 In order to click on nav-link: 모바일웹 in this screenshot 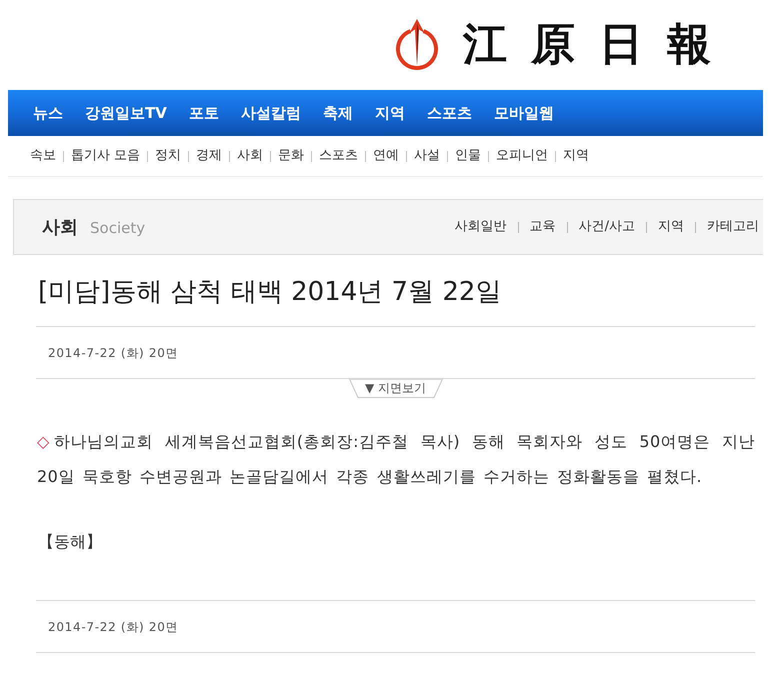, I will do `click(524, 113)`.